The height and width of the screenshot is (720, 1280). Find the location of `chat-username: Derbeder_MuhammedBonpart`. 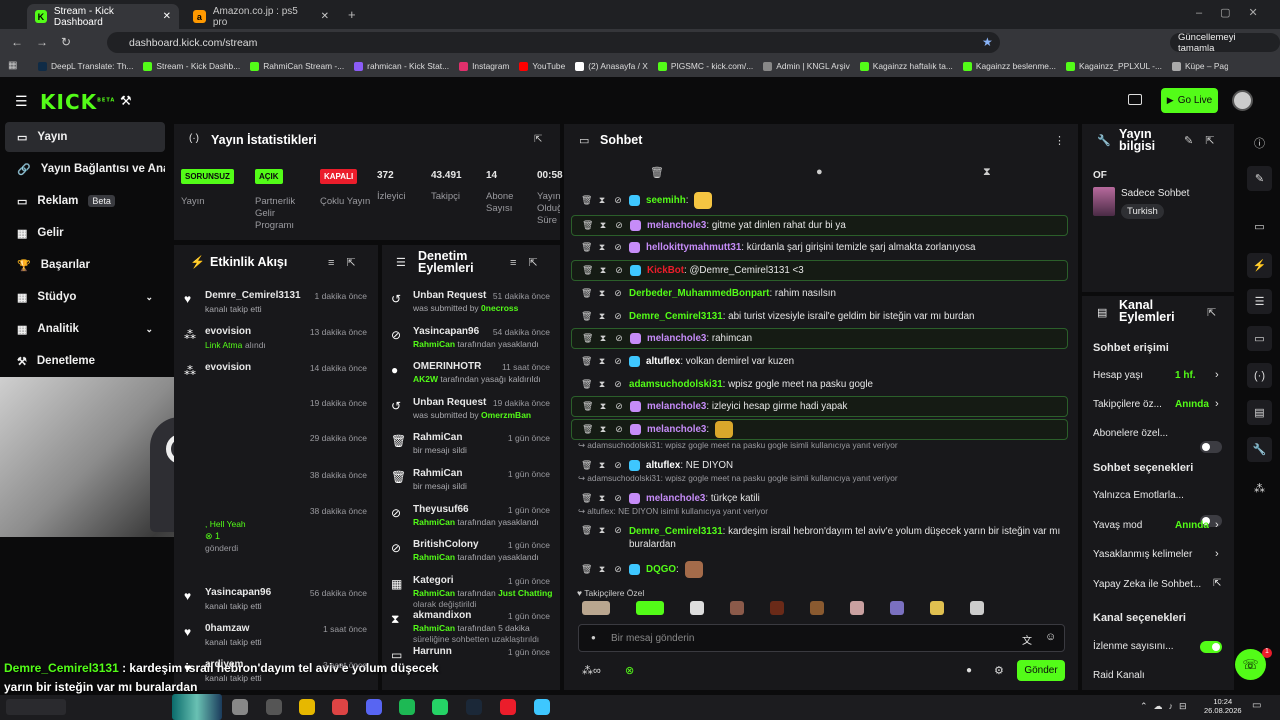

chat-username: Derbeder_MuhammedBonpart is located at coordinates (699, 293).